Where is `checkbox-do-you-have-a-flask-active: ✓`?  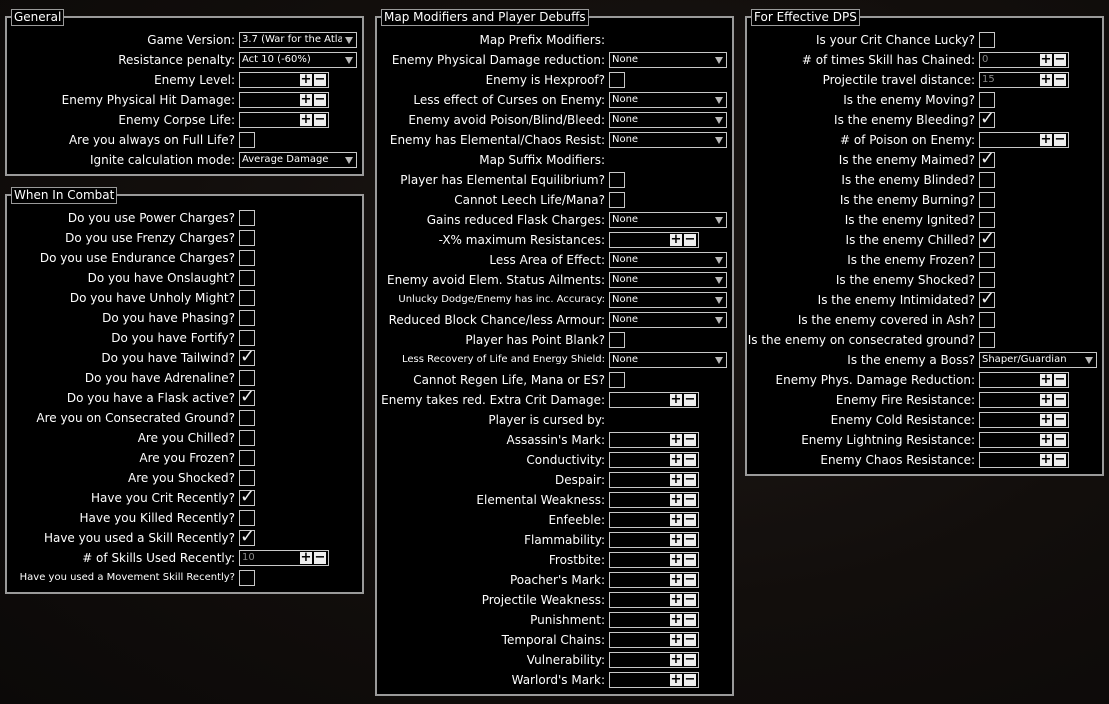
checkbox-do-you-have-a-flask-active: ✓ is located at coordinates (247, 397).